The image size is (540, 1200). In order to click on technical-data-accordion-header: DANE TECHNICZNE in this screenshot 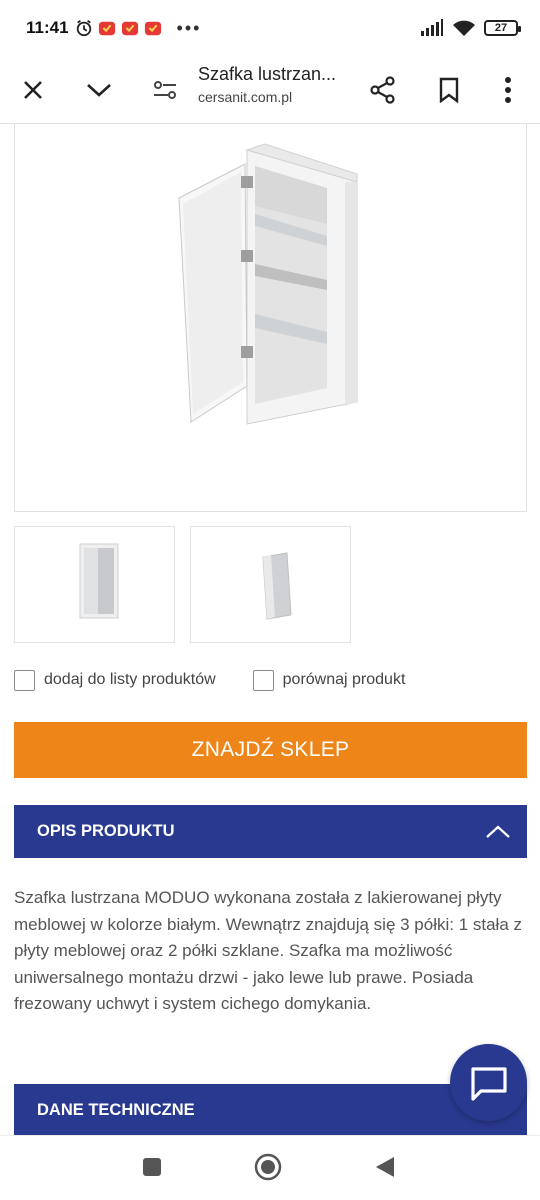, I will do `click(270, 1110)`.